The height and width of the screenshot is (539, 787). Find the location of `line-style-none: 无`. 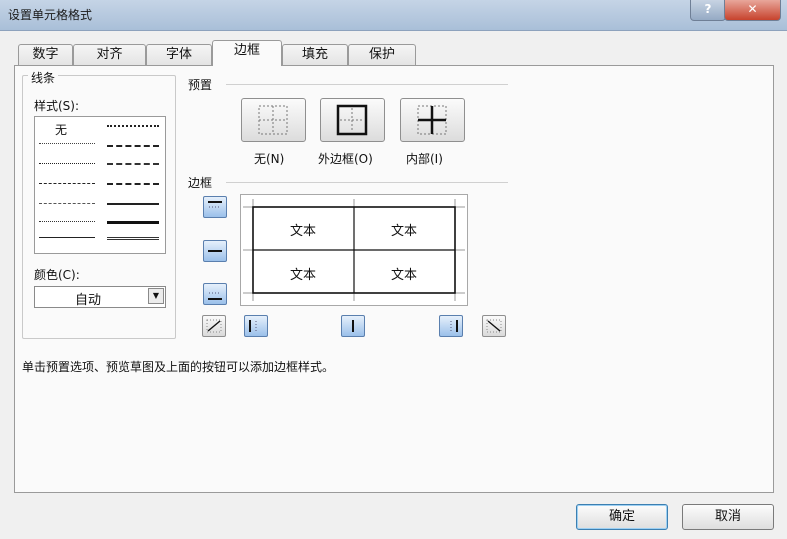

line-style-none: 无 is located at coordinates (61, 129).